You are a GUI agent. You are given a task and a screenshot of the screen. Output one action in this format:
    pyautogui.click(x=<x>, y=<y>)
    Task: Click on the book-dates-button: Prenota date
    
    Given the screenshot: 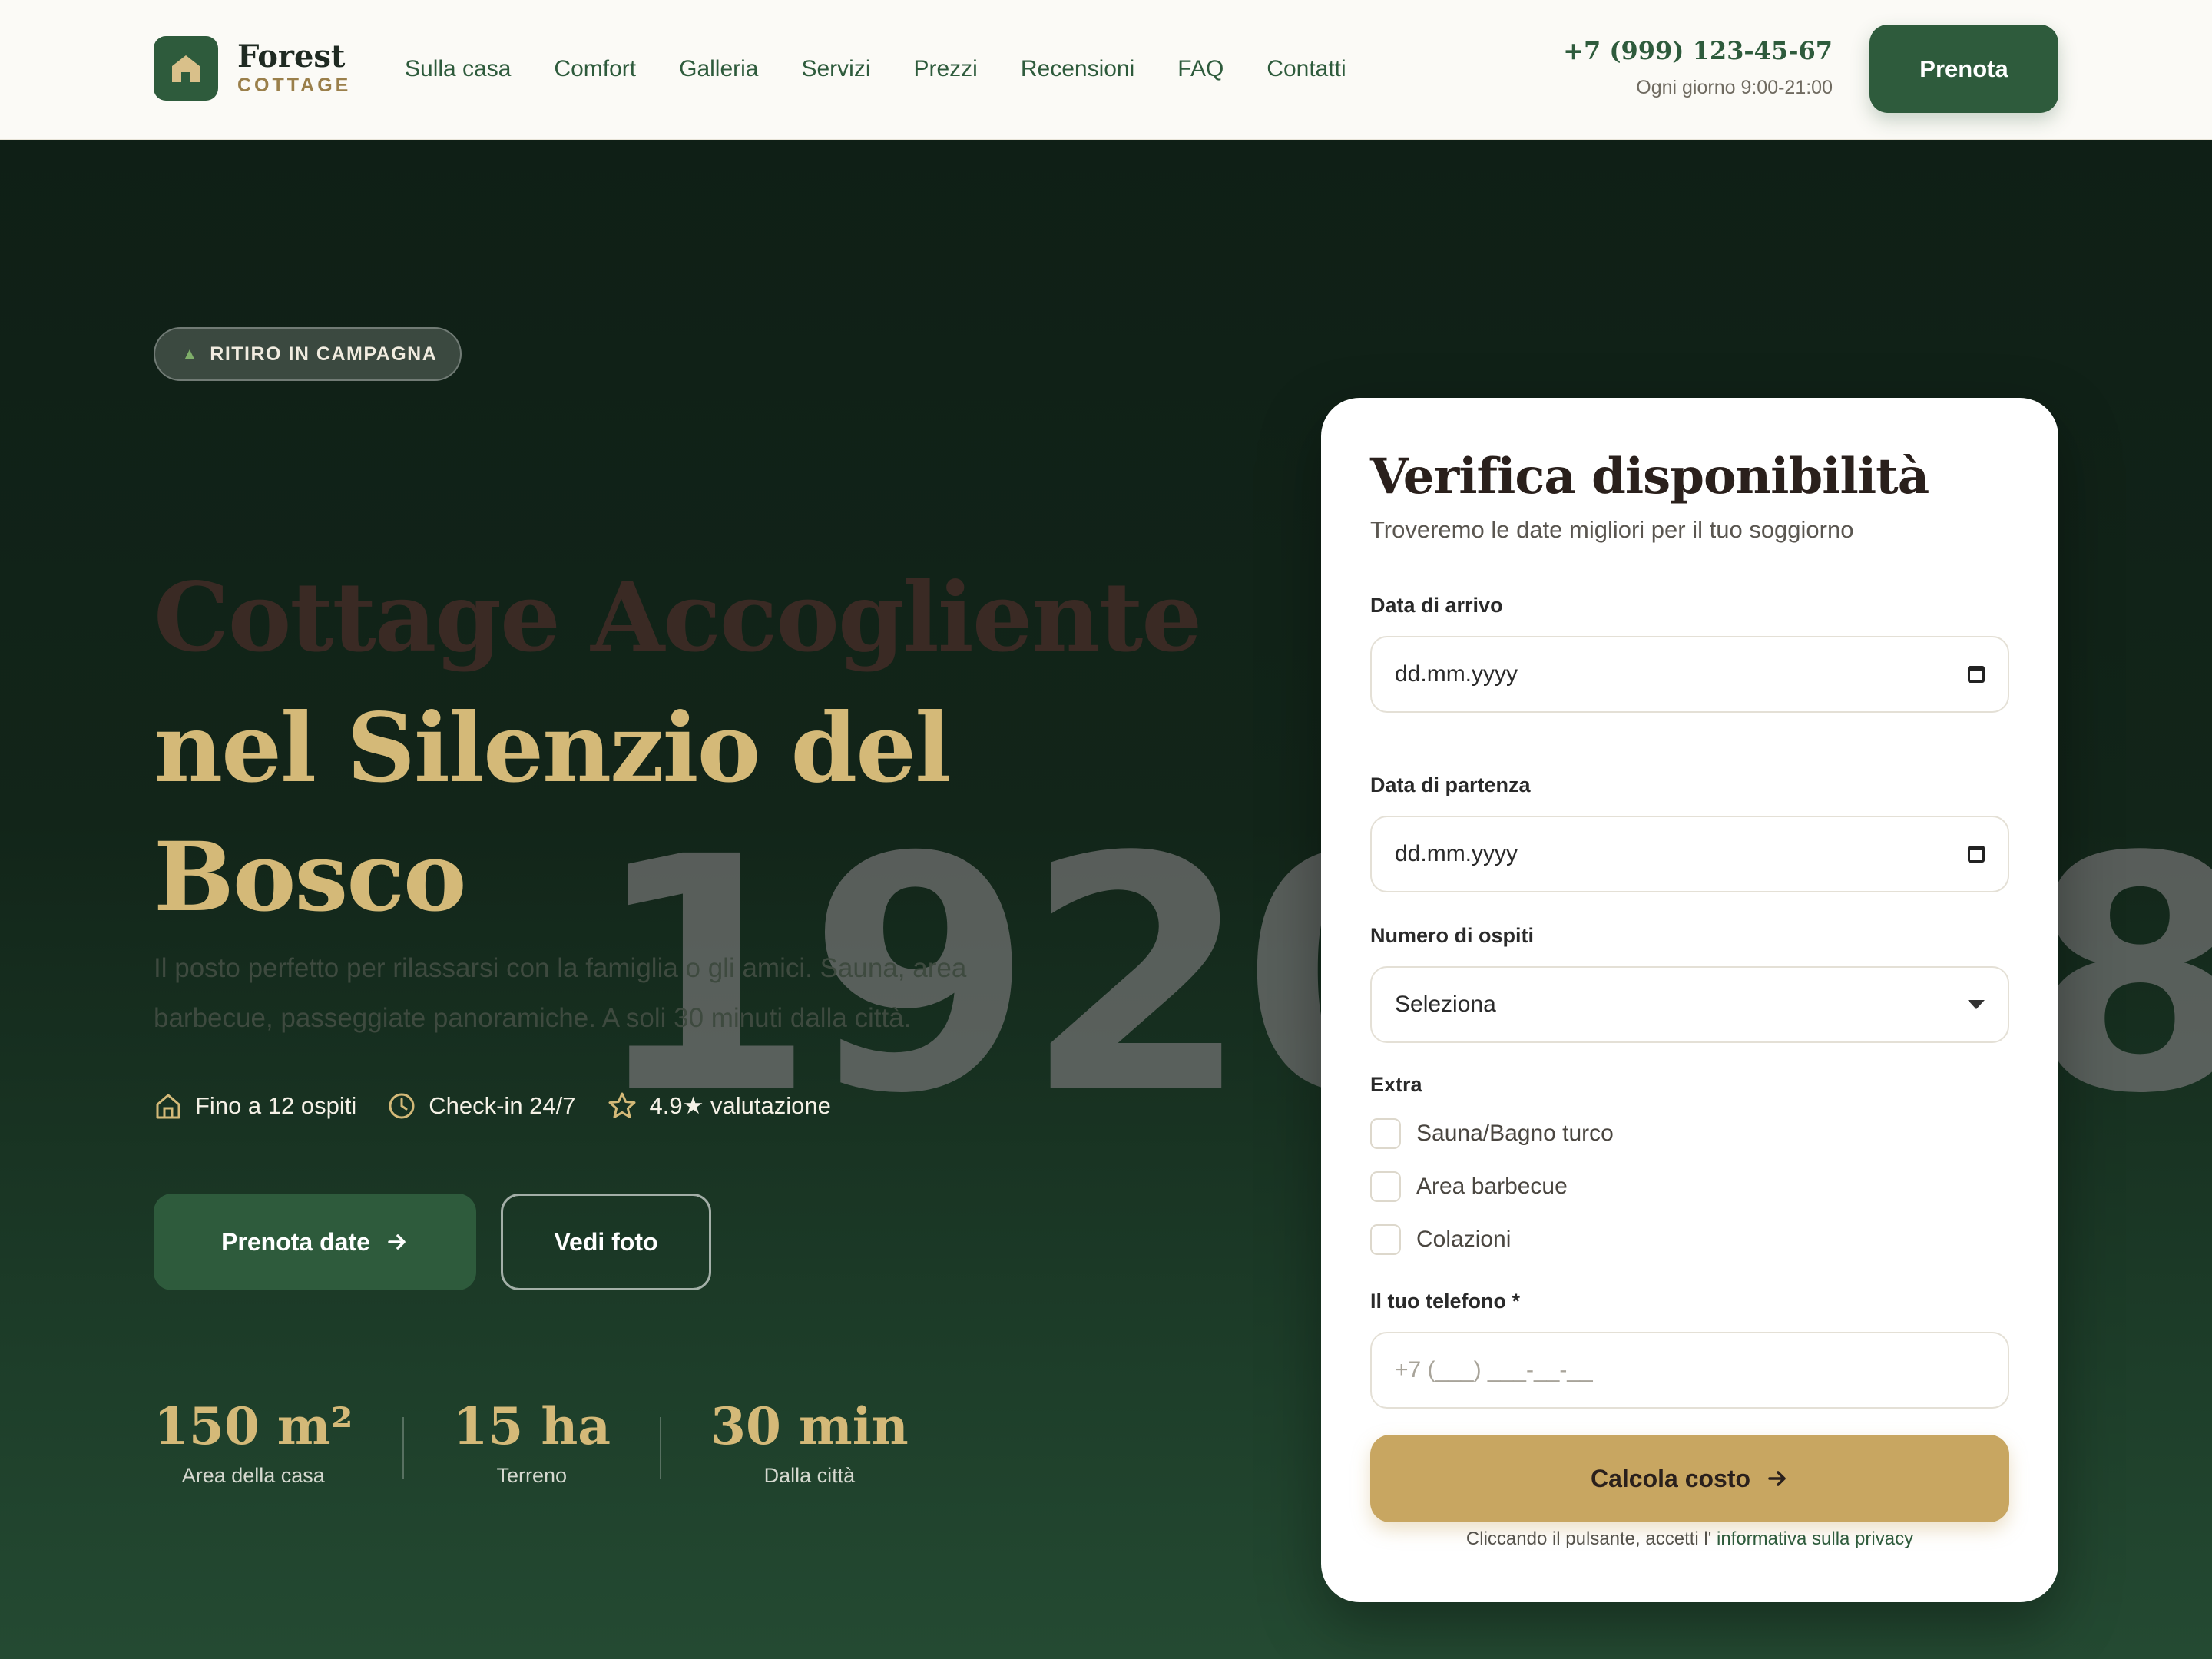 What is the action you would take?
    pyautogui.click(x=315, y=1242)
    